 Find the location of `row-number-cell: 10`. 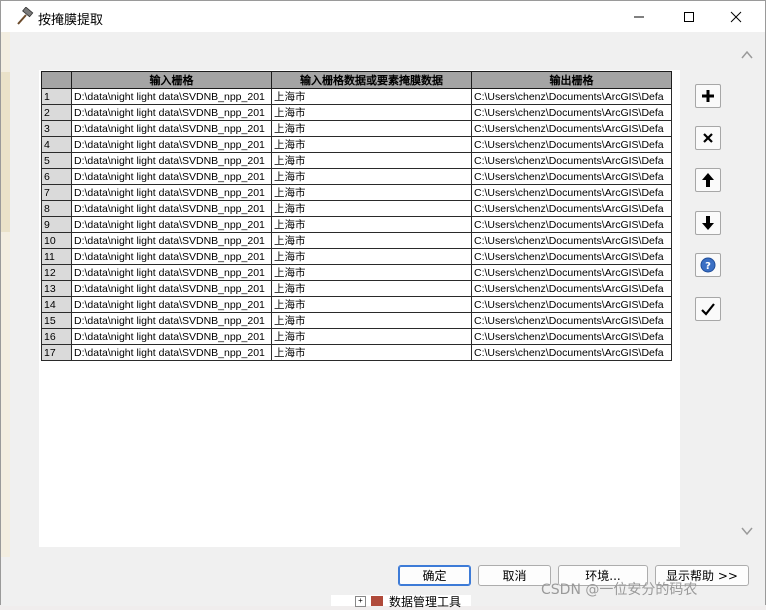

row-number-cell: 10 is located at coordinates (56, 240).